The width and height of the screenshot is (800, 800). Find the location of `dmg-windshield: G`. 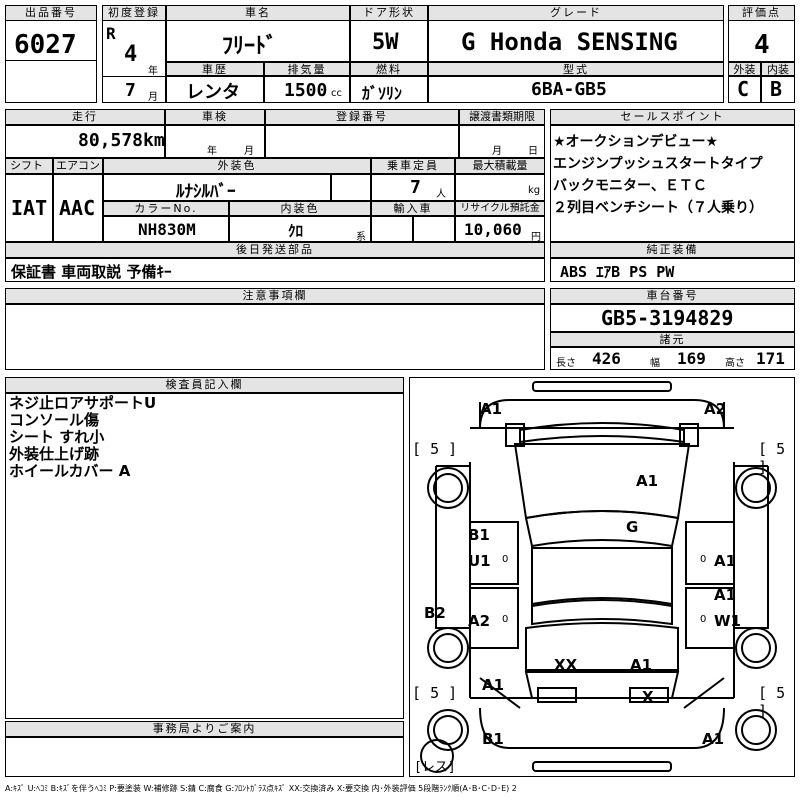

dmg-windshield: G is located at coordinates (632, 527).